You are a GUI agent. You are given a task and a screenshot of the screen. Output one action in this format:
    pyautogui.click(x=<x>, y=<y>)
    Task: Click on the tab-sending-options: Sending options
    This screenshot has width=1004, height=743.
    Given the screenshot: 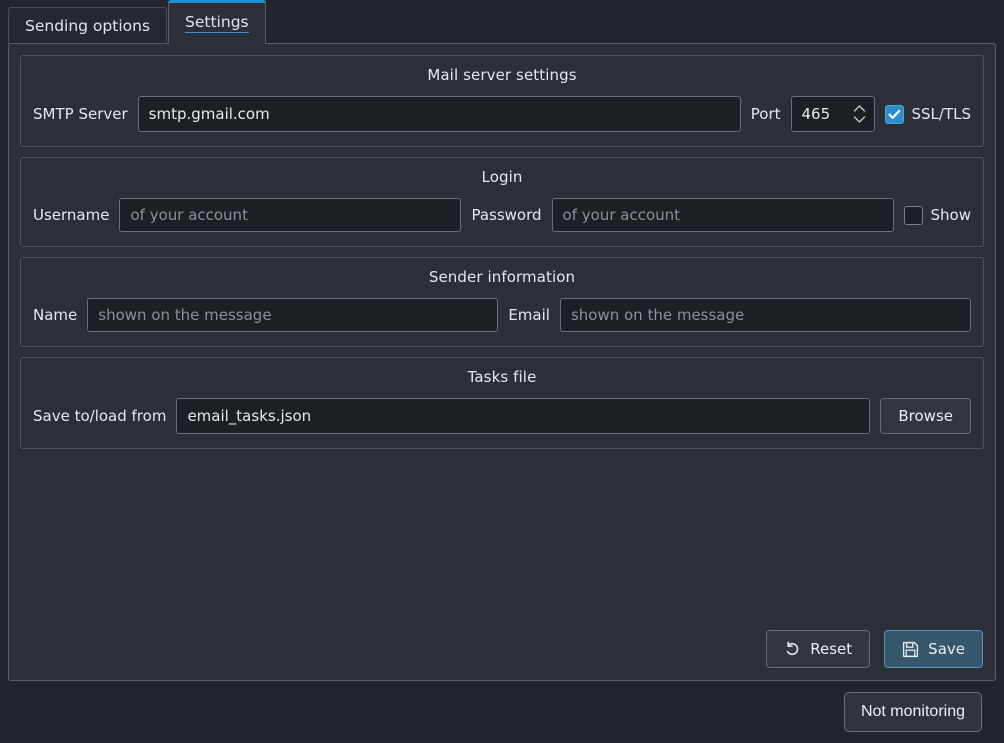 What is the action you would take?
    pyautogui.click(x=88, y=25)
    